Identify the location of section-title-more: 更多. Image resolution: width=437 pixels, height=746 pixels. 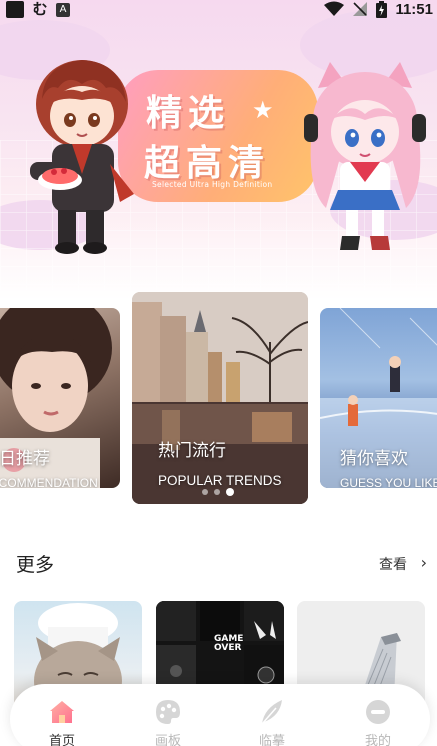
(35, 565).